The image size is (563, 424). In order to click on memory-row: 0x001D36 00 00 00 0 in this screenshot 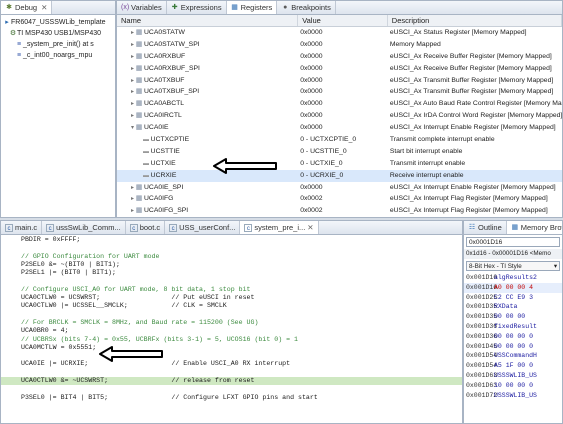, I will do `click(513, 337)`.